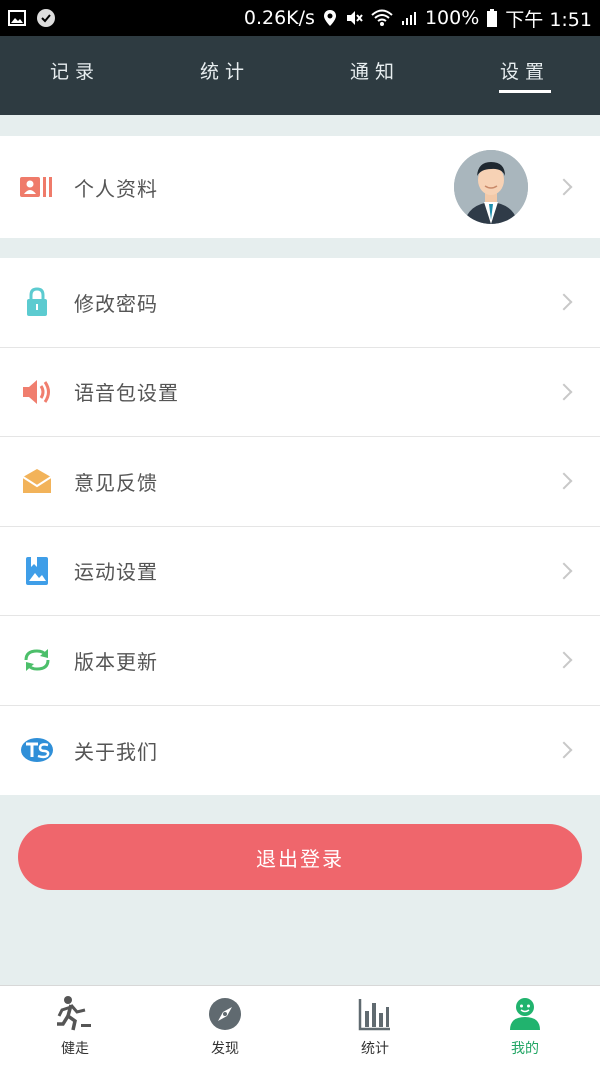 This screenshot has width=600, height=1067. I want to click on app-badge-icon, so click(46, 18).